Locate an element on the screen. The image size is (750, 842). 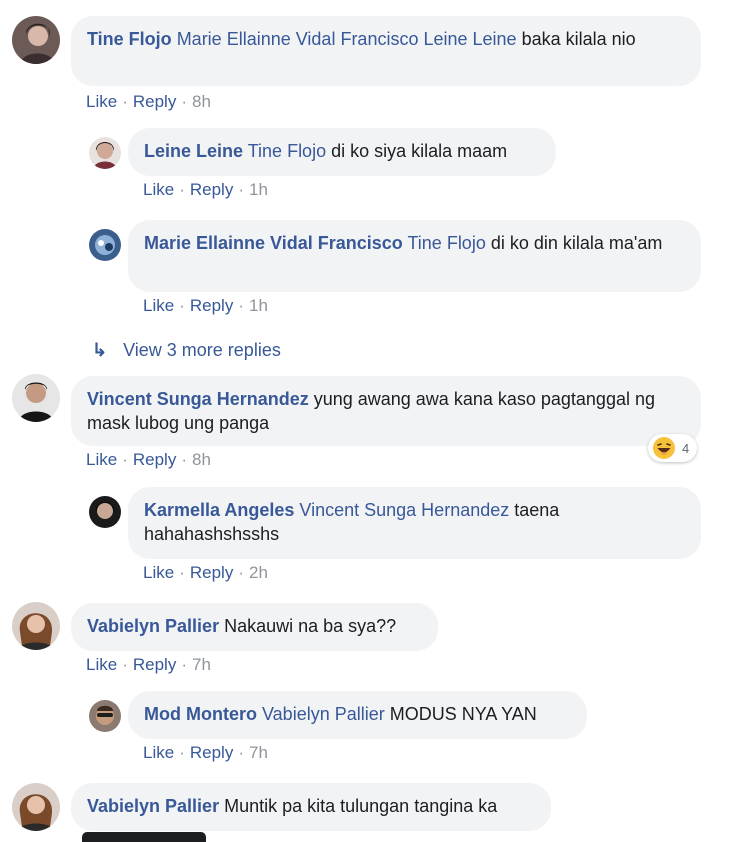
reaction-count: 4 is located at coordinates (686, 448).